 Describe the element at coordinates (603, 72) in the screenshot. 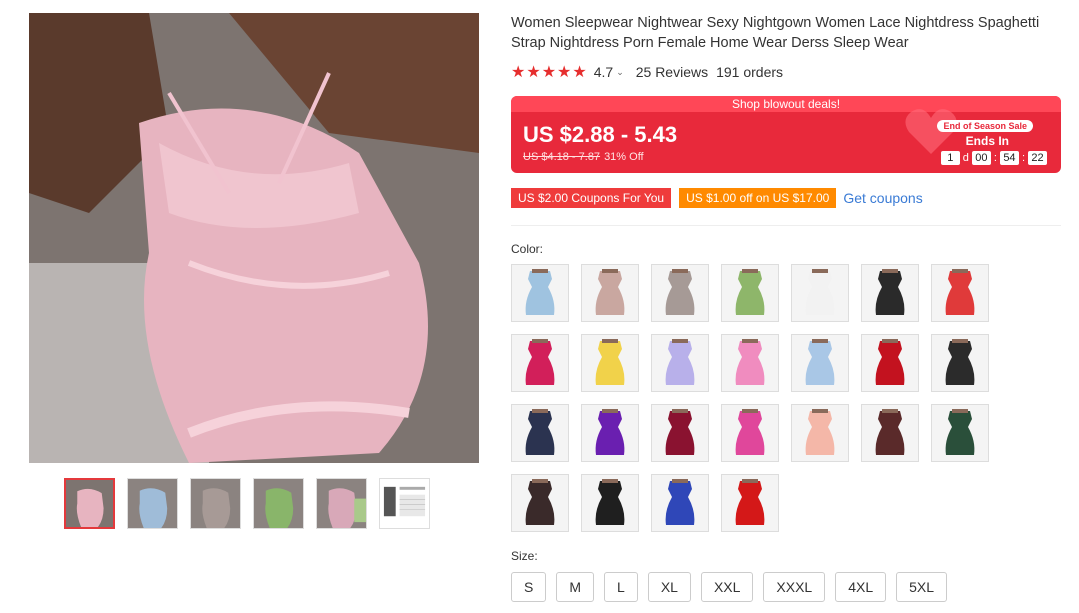

I see `rating-value: 4.7` at that location.